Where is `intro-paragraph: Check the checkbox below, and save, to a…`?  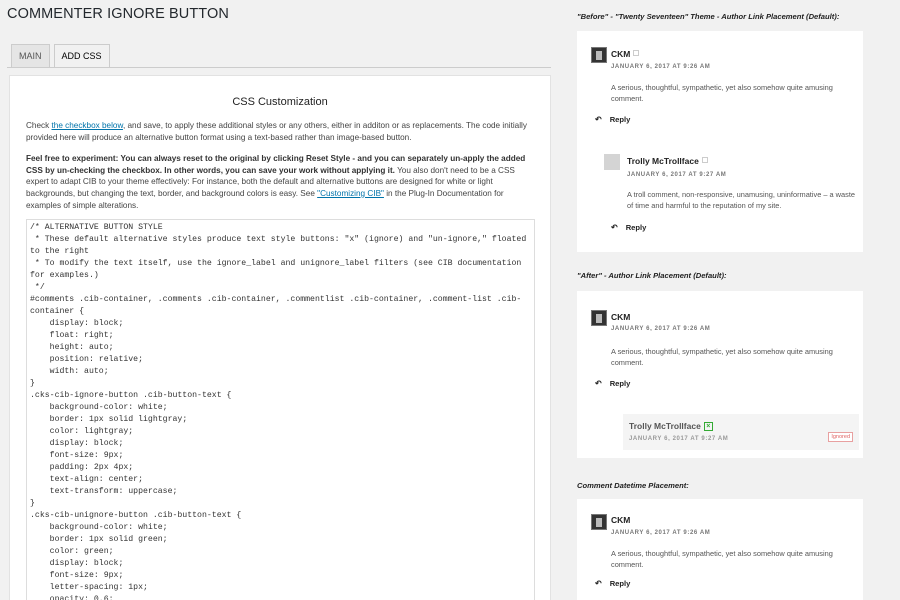 intro-paragraph: Check the checkbox below, and save, to a… is located at coordinates (276, 131).